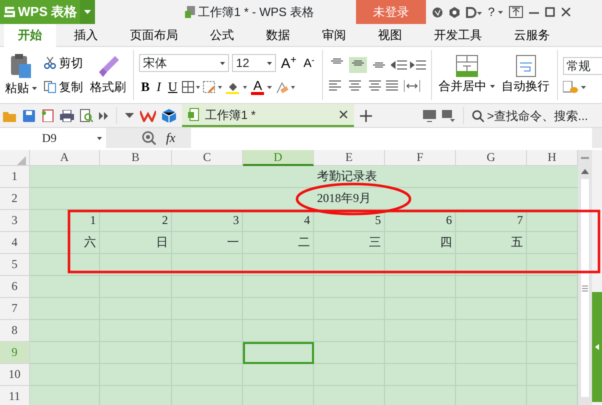  I want to click on document-tab: 工作簿1 *, so click(268, 115).